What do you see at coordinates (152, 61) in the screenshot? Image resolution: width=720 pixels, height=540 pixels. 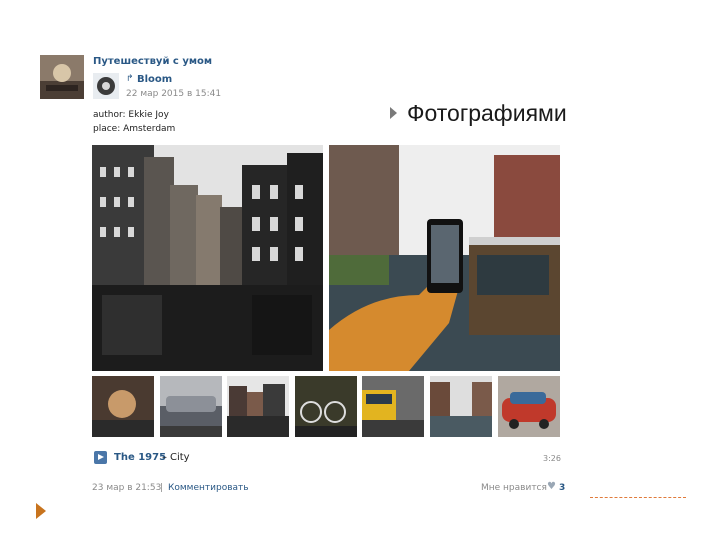 I see `group-title: Путешествуй с умом` at bounding box center [152, 61].